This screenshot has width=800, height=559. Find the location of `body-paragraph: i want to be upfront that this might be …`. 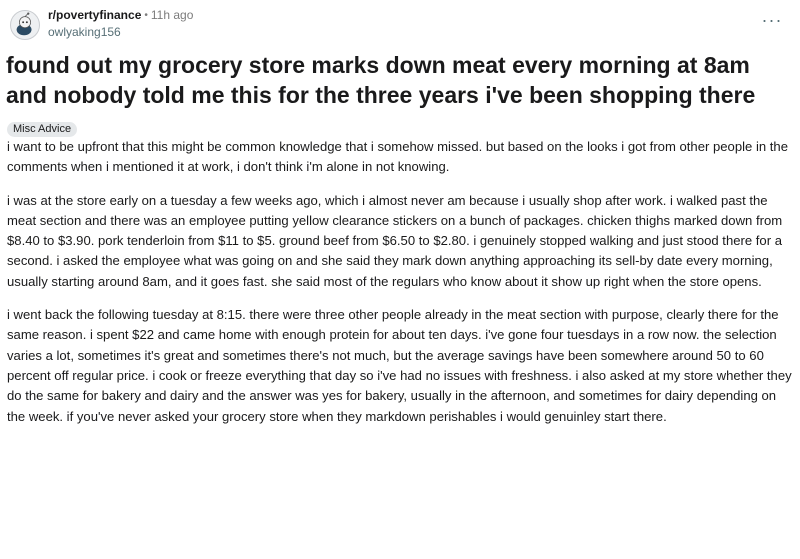

body-paragraph: i want to be upfront that this might be … is located at coordinates (397, 157).